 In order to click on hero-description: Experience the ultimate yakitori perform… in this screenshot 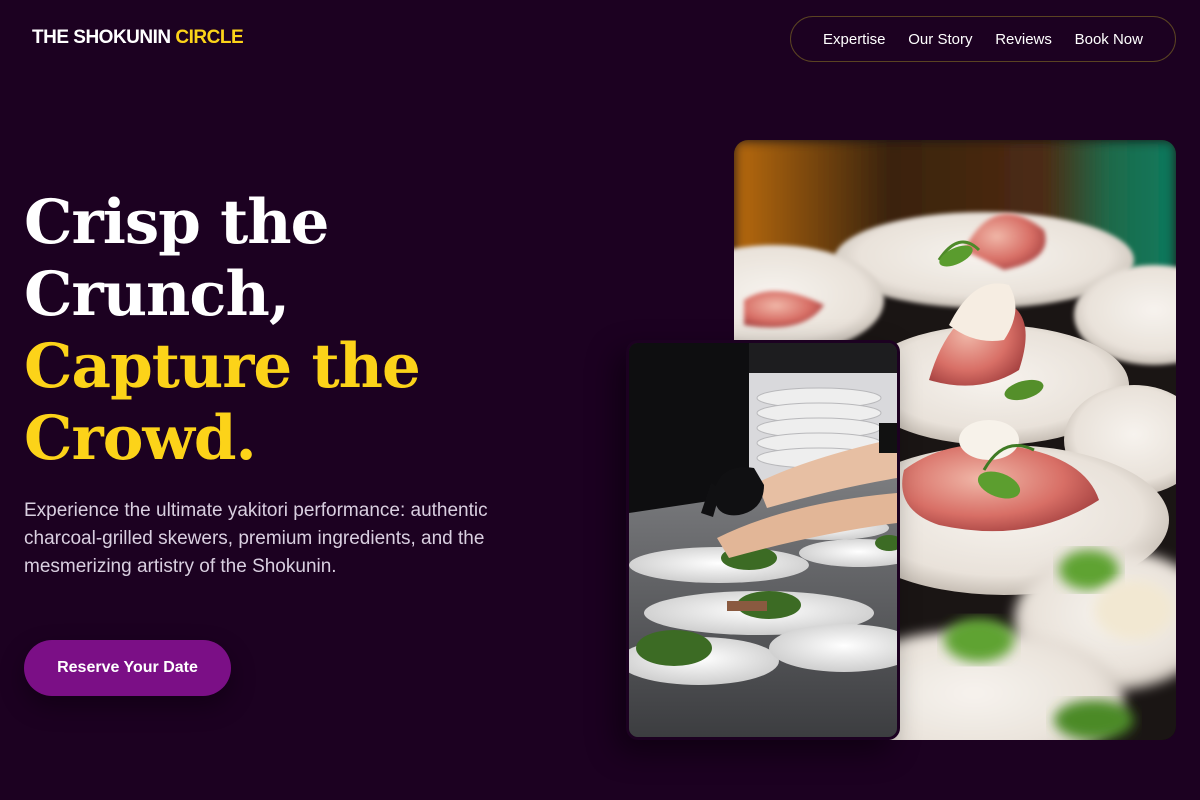, I will do `click(256, 538)`.